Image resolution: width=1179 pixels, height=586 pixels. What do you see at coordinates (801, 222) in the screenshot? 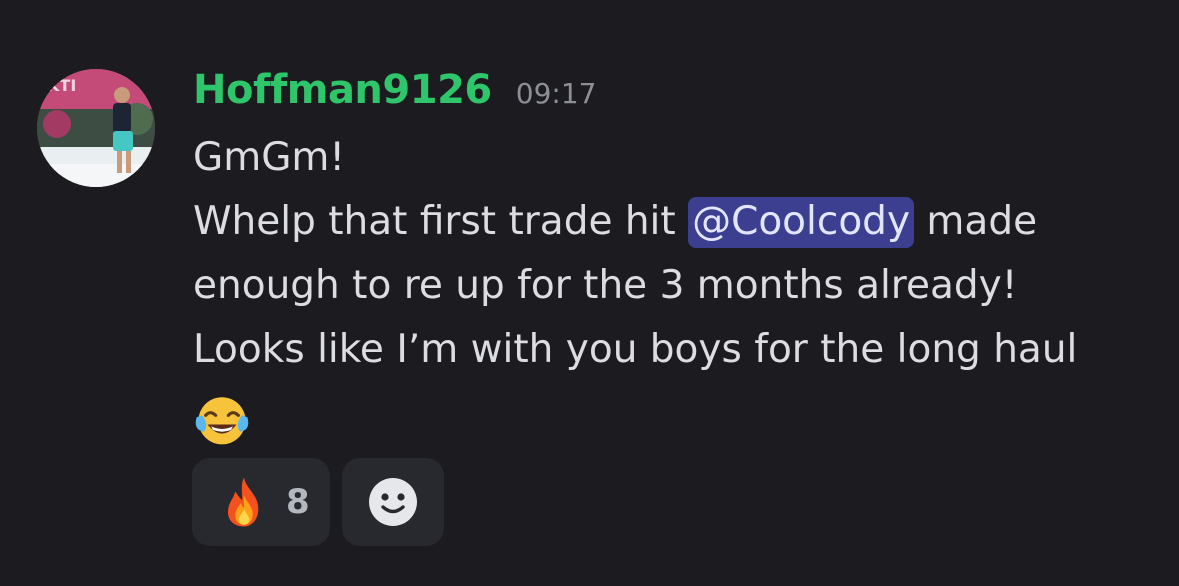
I see `user-mention: @Coolcody` at bounding box center [801, 222].